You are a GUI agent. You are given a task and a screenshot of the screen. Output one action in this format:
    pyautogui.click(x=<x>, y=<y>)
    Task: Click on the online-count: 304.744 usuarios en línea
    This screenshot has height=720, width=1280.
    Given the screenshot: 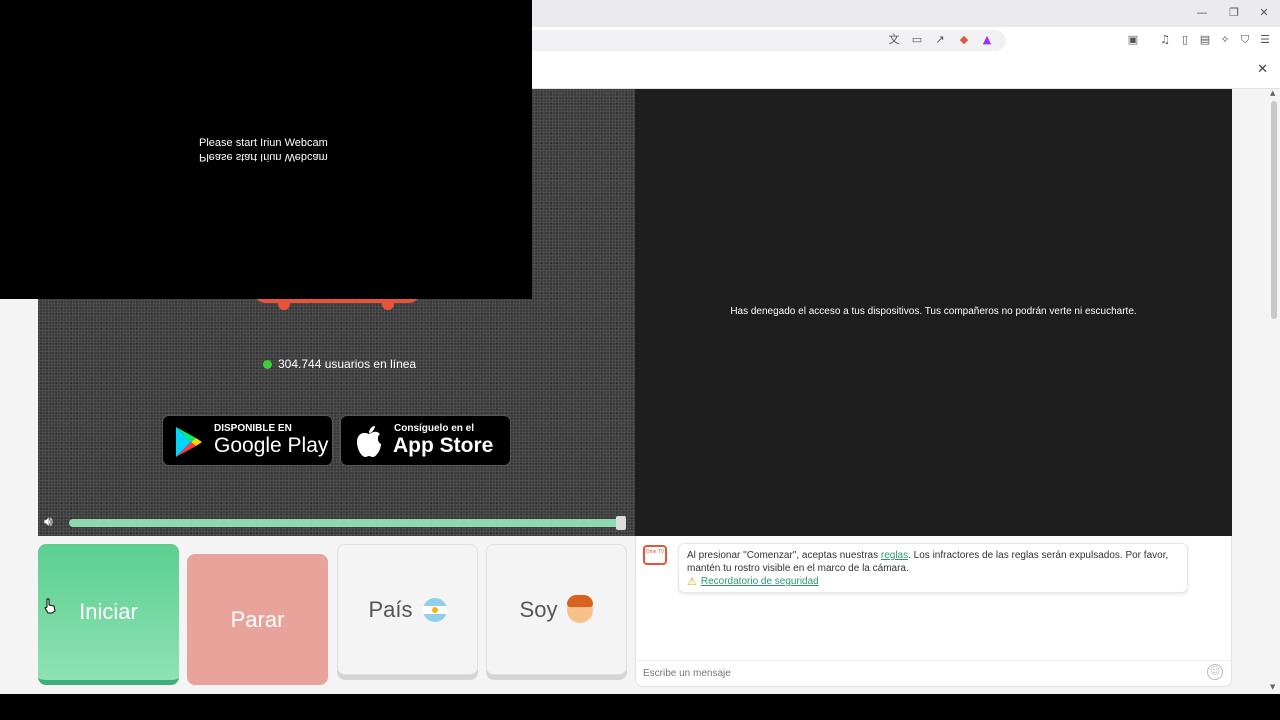 What is the action you would take?
    pyautogui.click(x=339, y=364)
    